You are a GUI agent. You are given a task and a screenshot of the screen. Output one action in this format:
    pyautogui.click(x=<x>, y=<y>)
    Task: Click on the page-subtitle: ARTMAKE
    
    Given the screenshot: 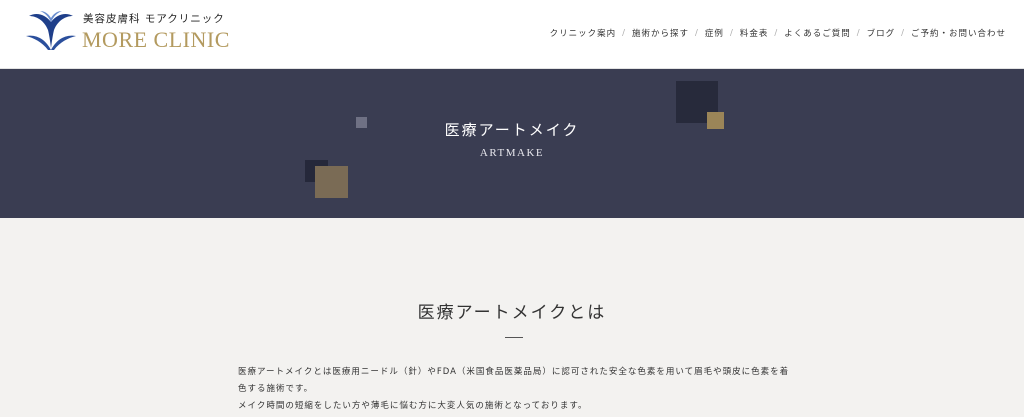 What is the action you would take?
    pyautogui.click(x=512, y=153)
    